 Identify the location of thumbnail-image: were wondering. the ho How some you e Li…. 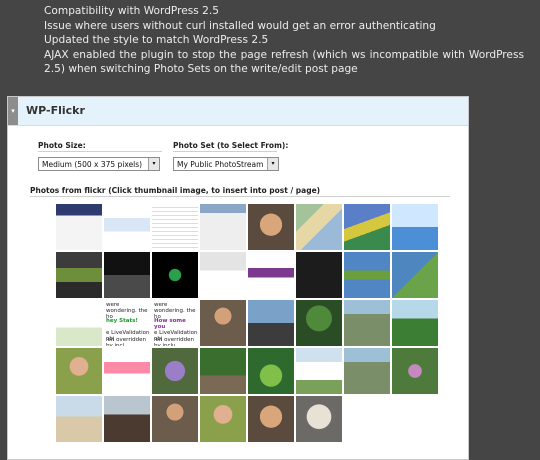
(175, 323).